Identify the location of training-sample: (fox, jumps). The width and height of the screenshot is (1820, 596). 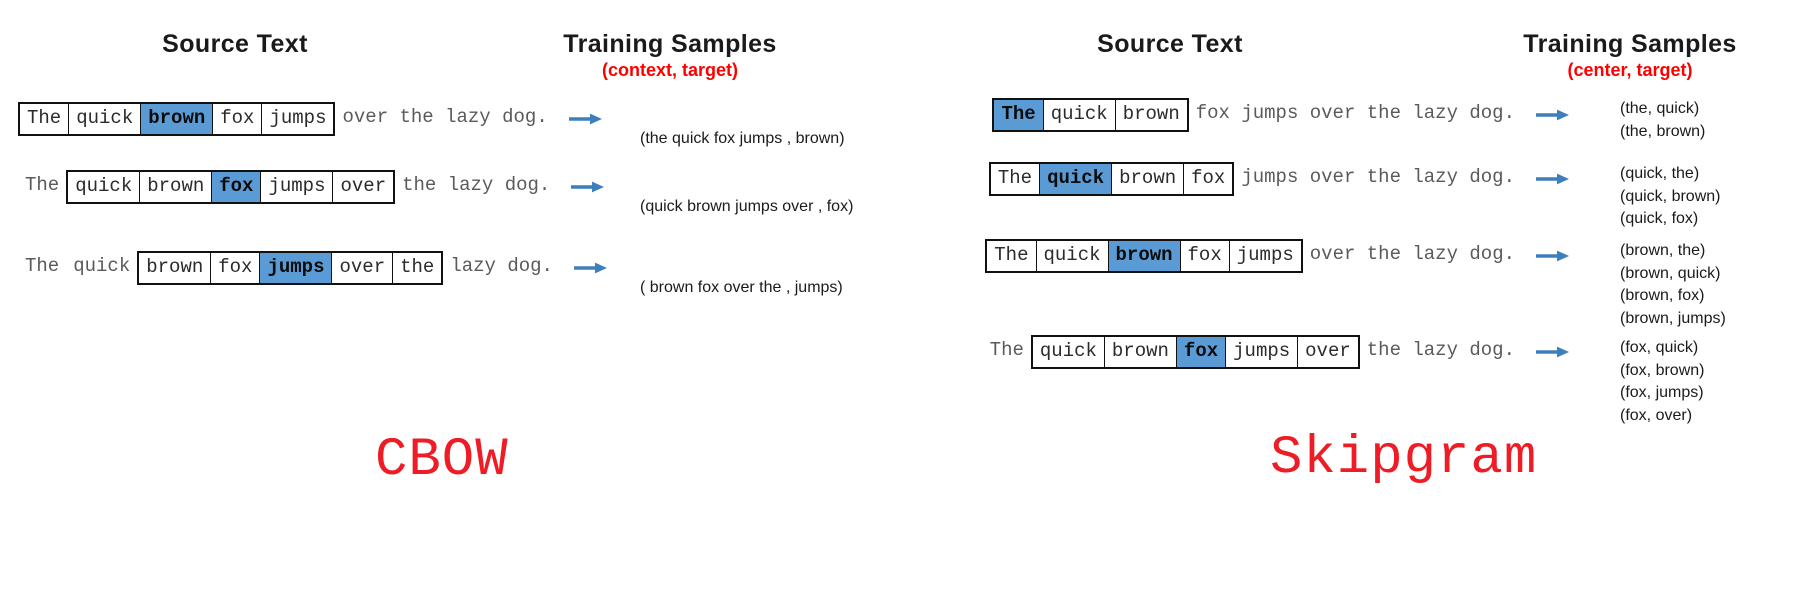
(1662, 393).